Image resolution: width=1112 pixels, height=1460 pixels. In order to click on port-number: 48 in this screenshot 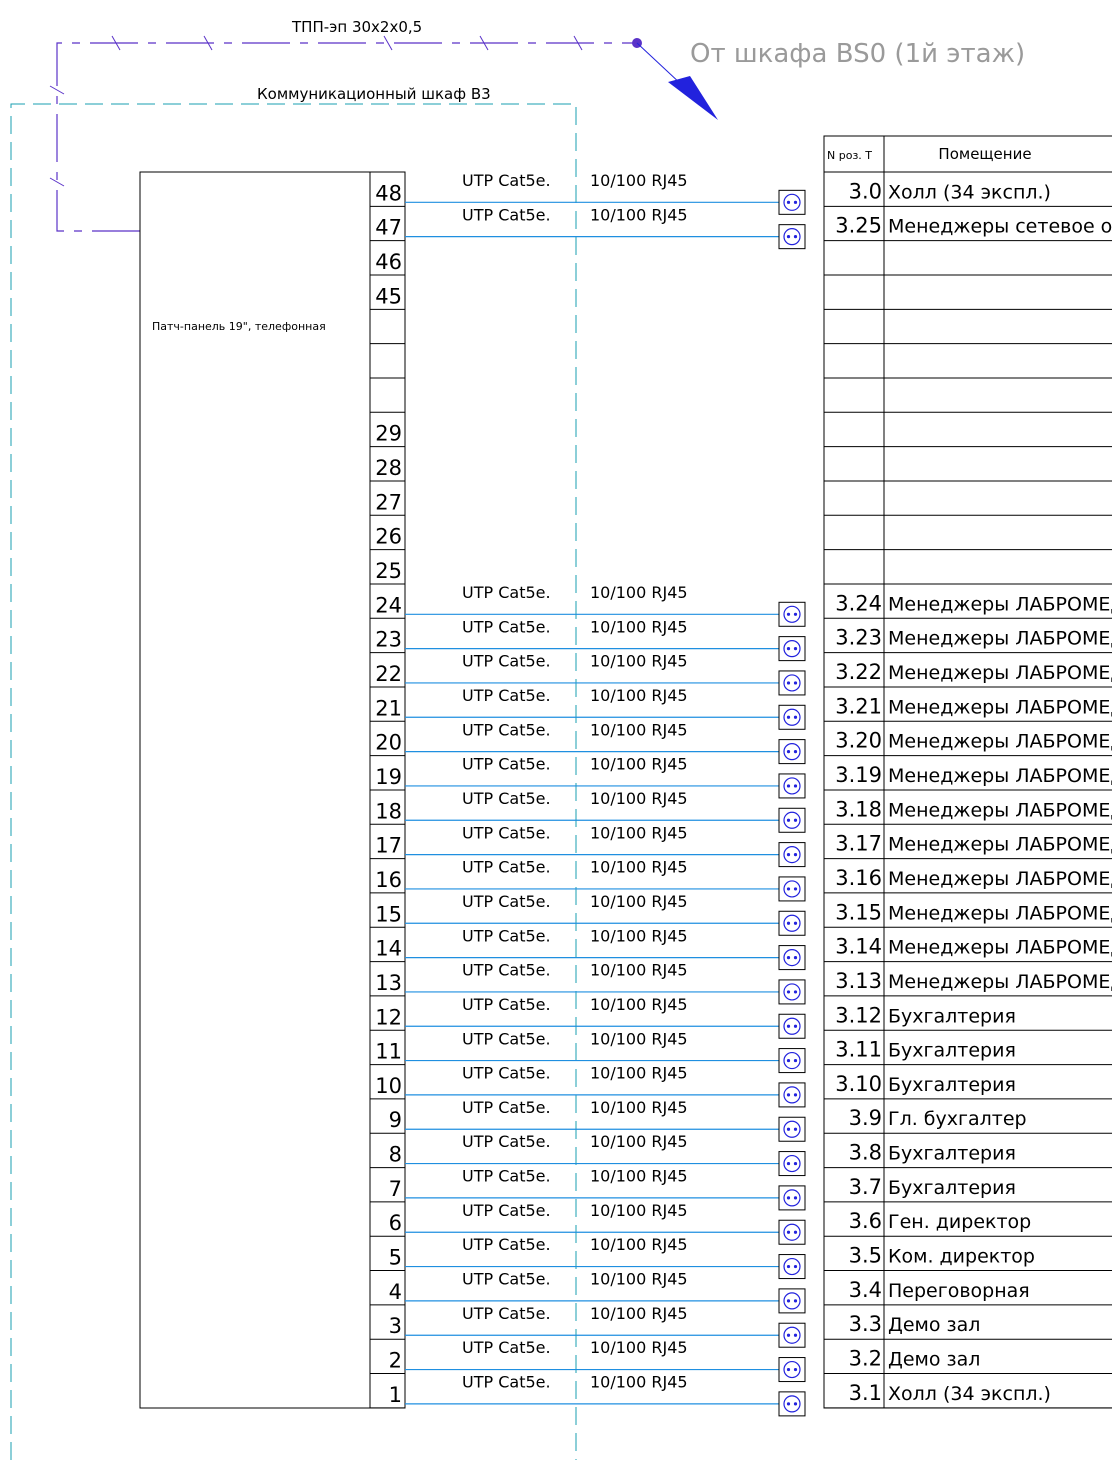, I will do `click(388, 193)`.